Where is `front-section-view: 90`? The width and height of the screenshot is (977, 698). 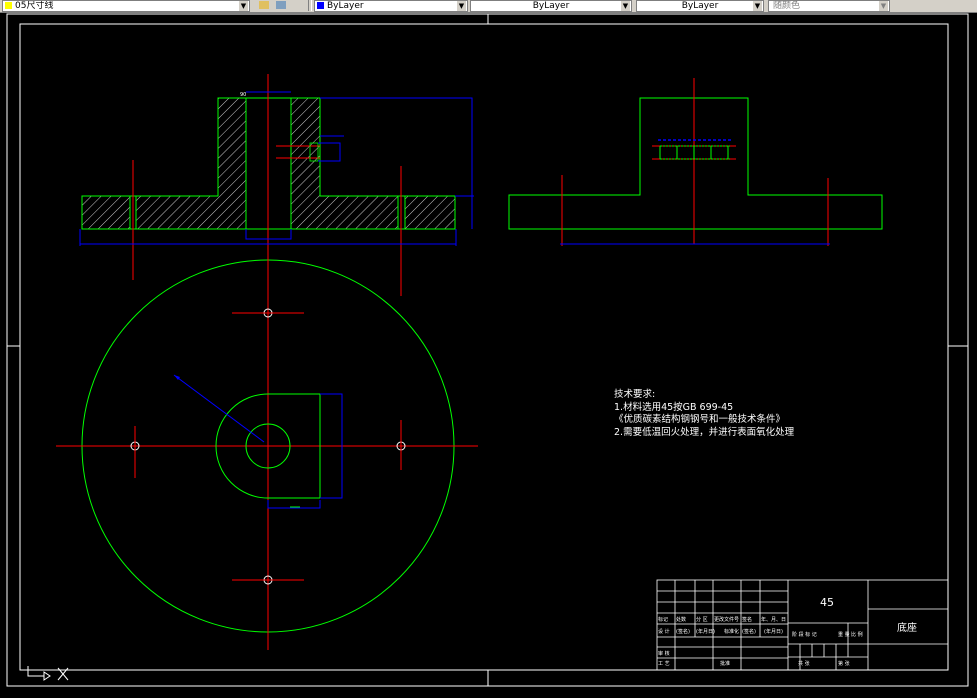
front-section-view: 90 is located at coordinates (276, 185).